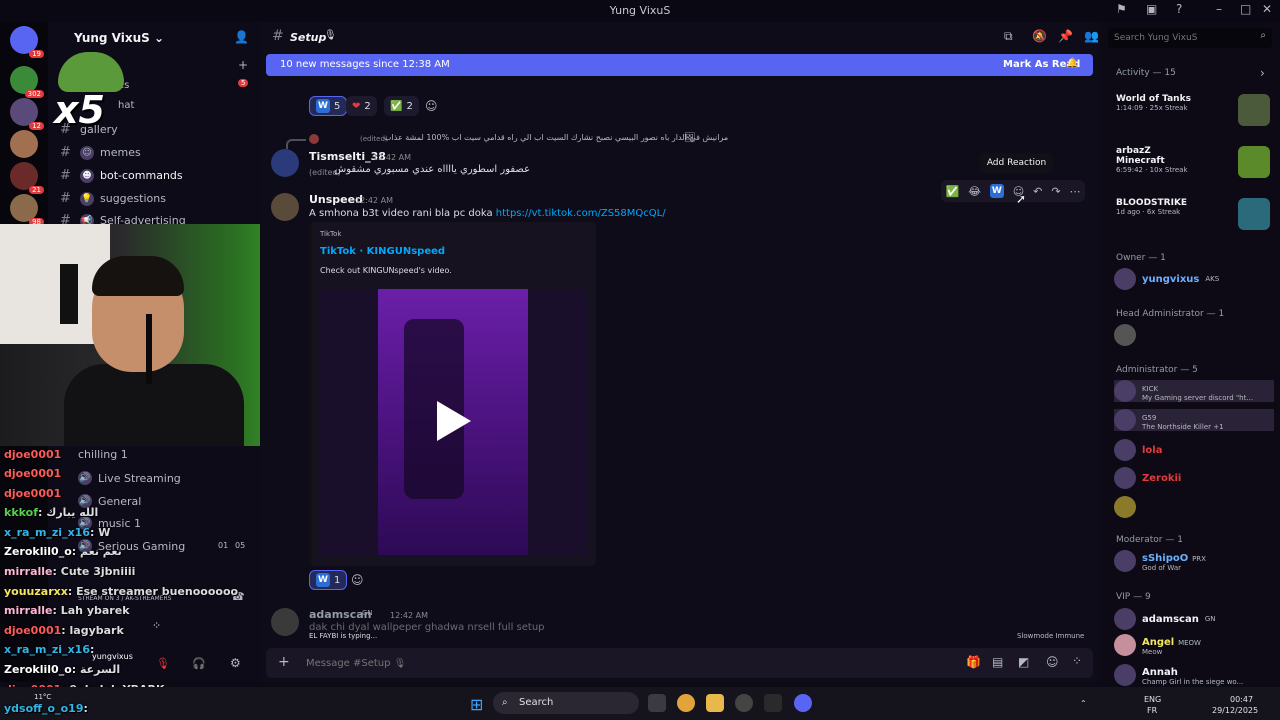 The height and width of the screenshot is (720, 1280). Describe the element at coordinates (365, 64) in the screenshot. I see `banner-text: 10 new messages since 12:38 AM` at that location.